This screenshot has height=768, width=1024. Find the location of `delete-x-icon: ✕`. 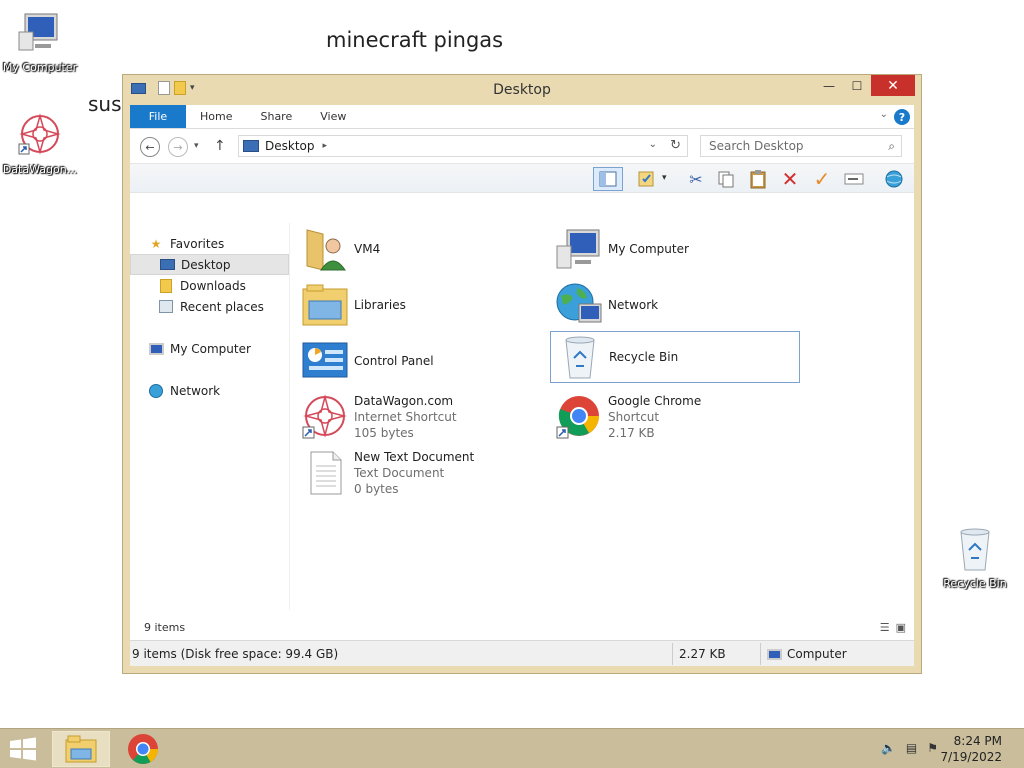

delete-x-icon: ✕ is located at coordinates (790, 179).